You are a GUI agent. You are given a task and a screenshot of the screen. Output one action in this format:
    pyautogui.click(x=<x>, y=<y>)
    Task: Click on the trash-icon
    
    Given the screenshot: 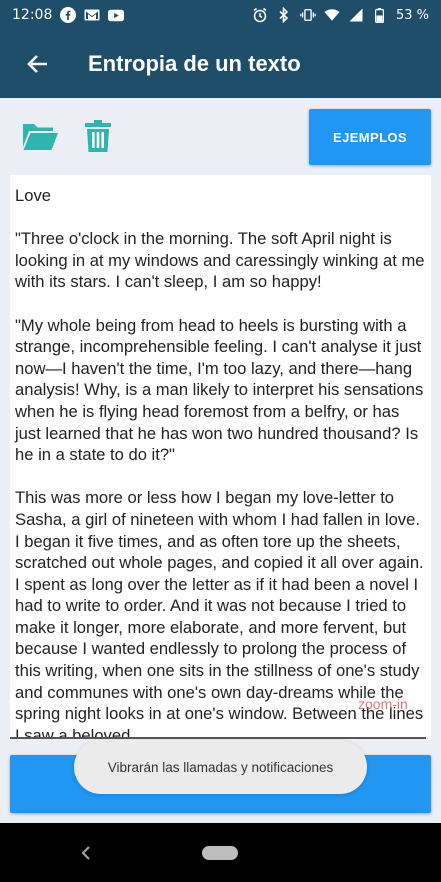 What is the action you would take?
    pyautogui.click(x=98, y=136)
    